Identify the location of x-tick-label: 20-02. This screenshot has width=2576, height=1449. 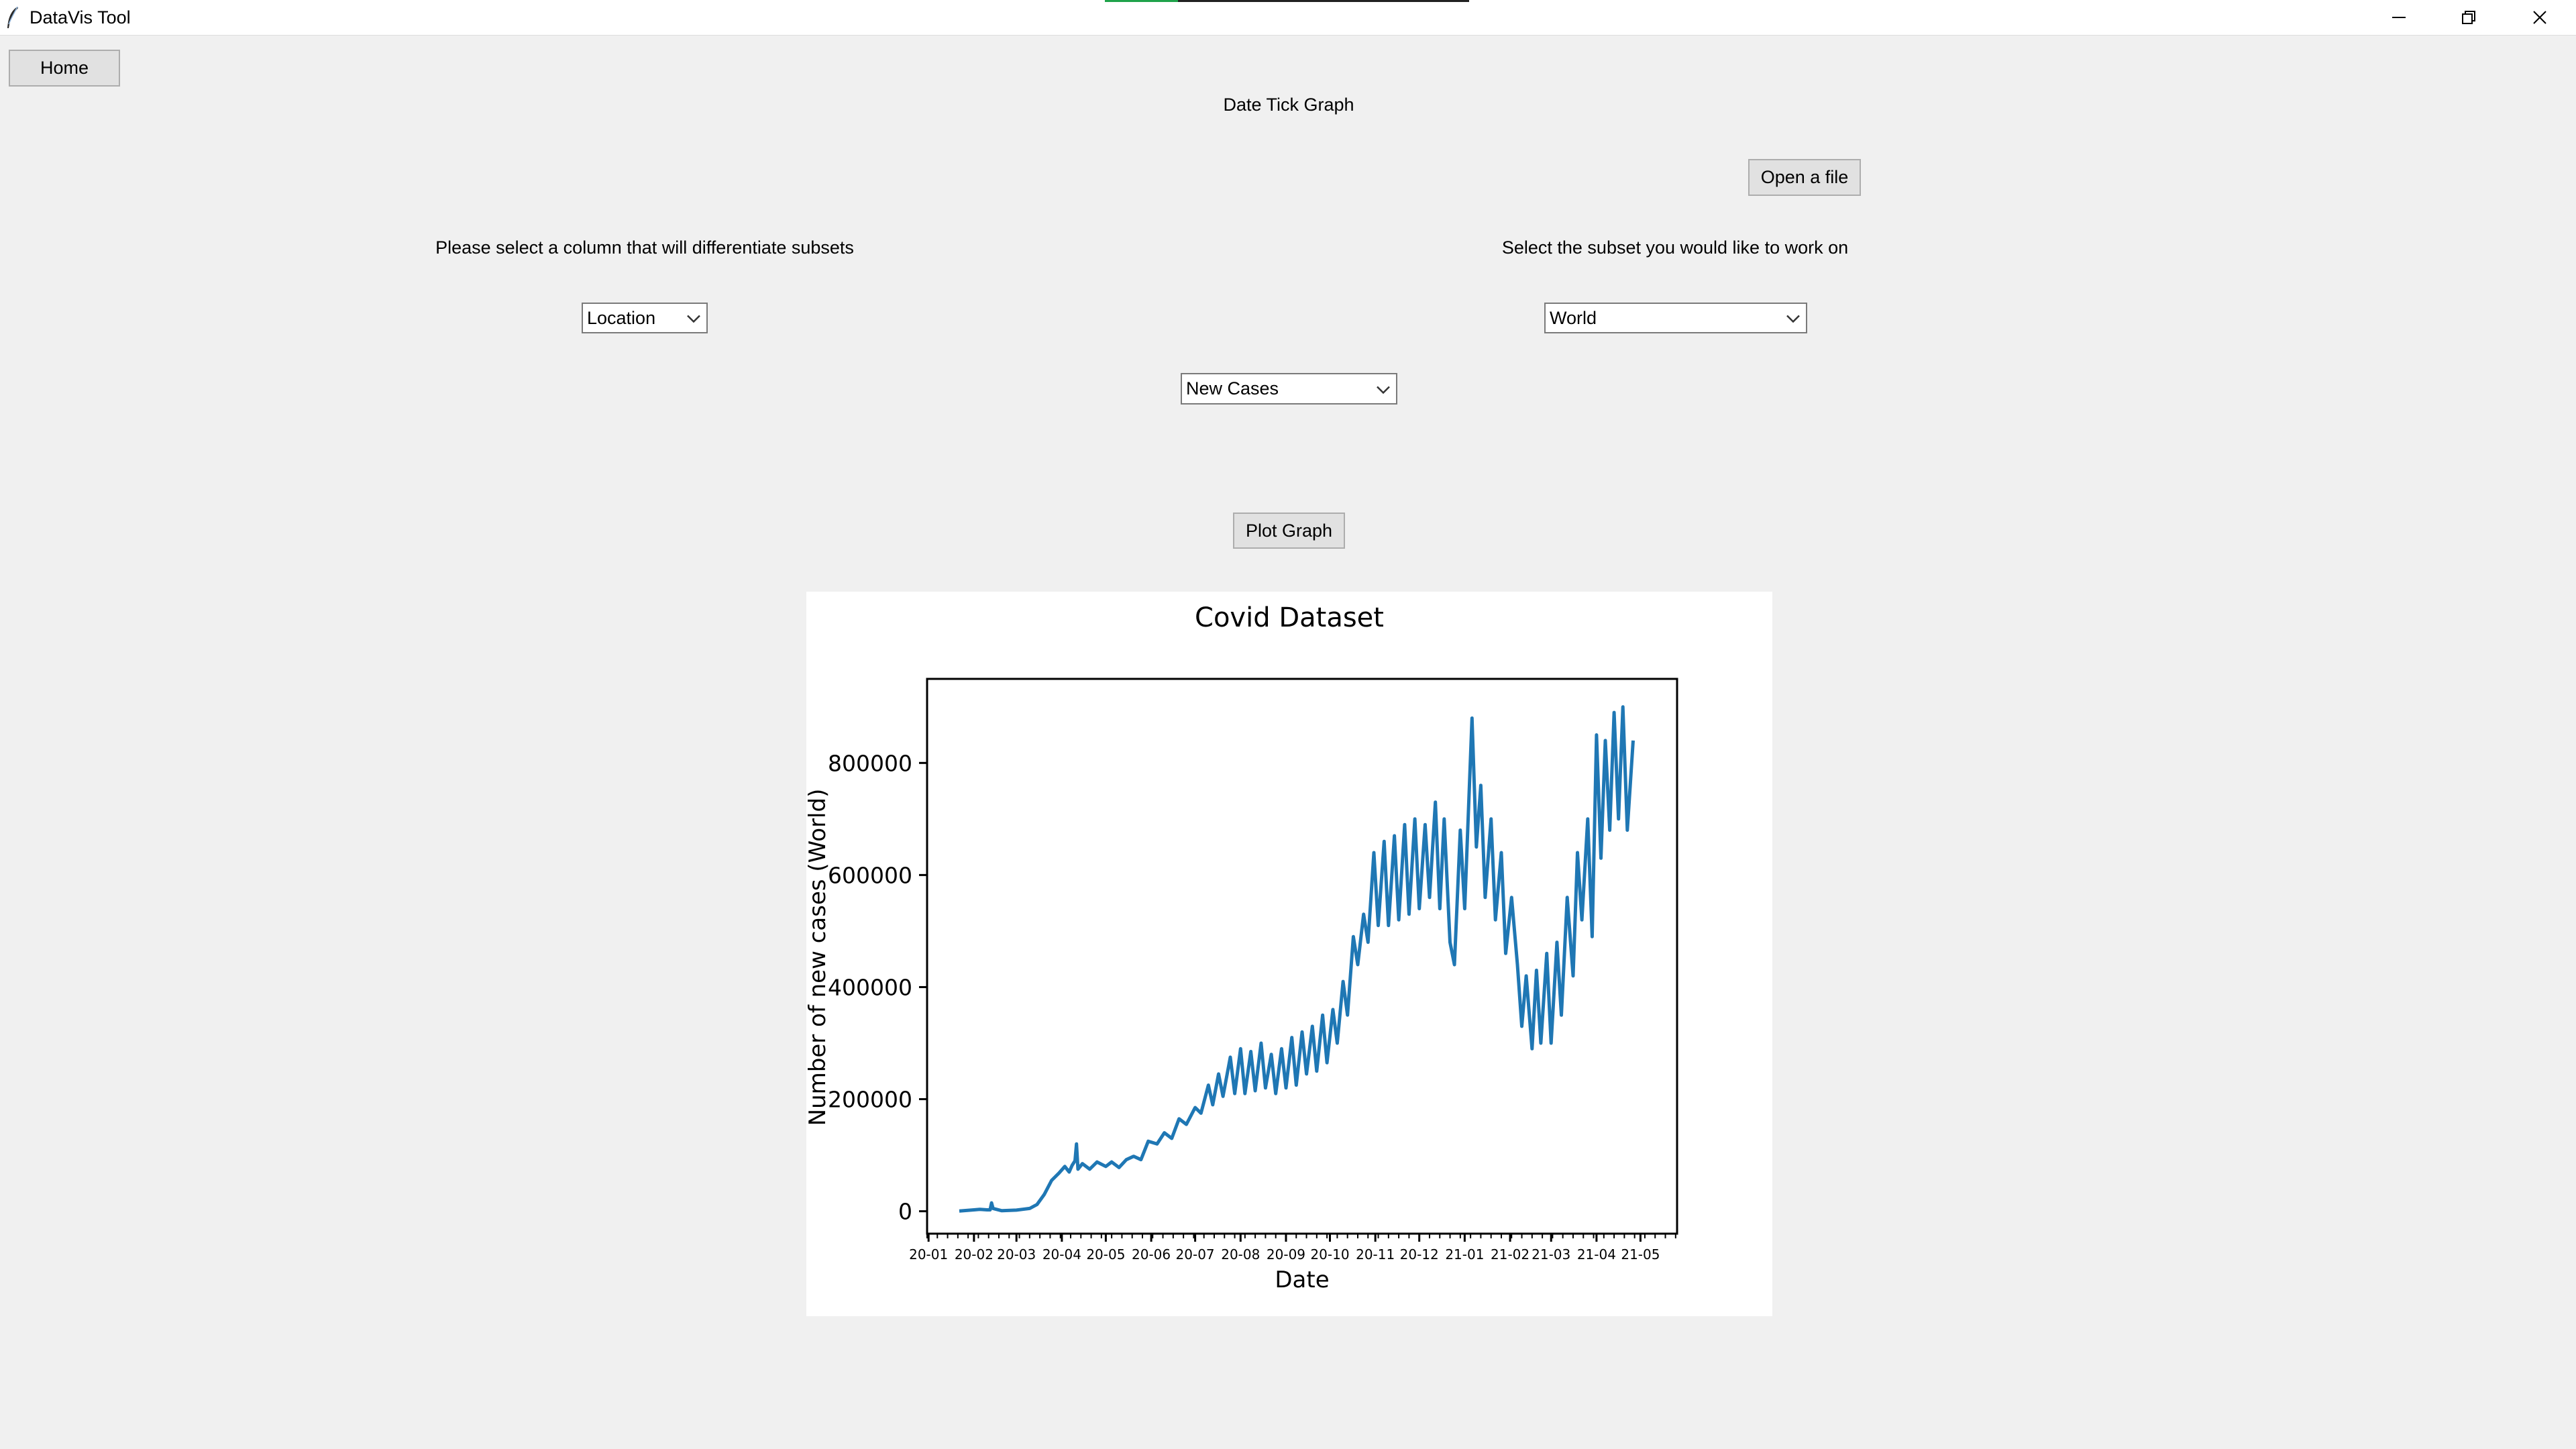
(974, 1254).